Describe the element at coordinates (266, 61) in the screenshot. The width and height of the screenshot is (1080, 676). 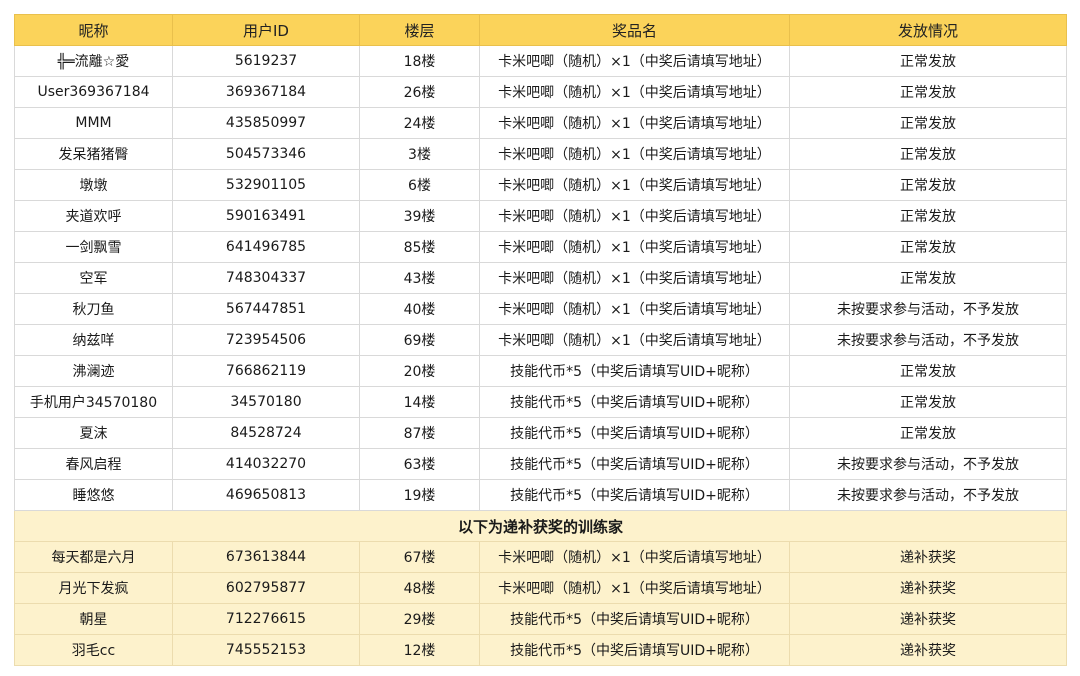
I see `cell-uid: 5619237` at that location.